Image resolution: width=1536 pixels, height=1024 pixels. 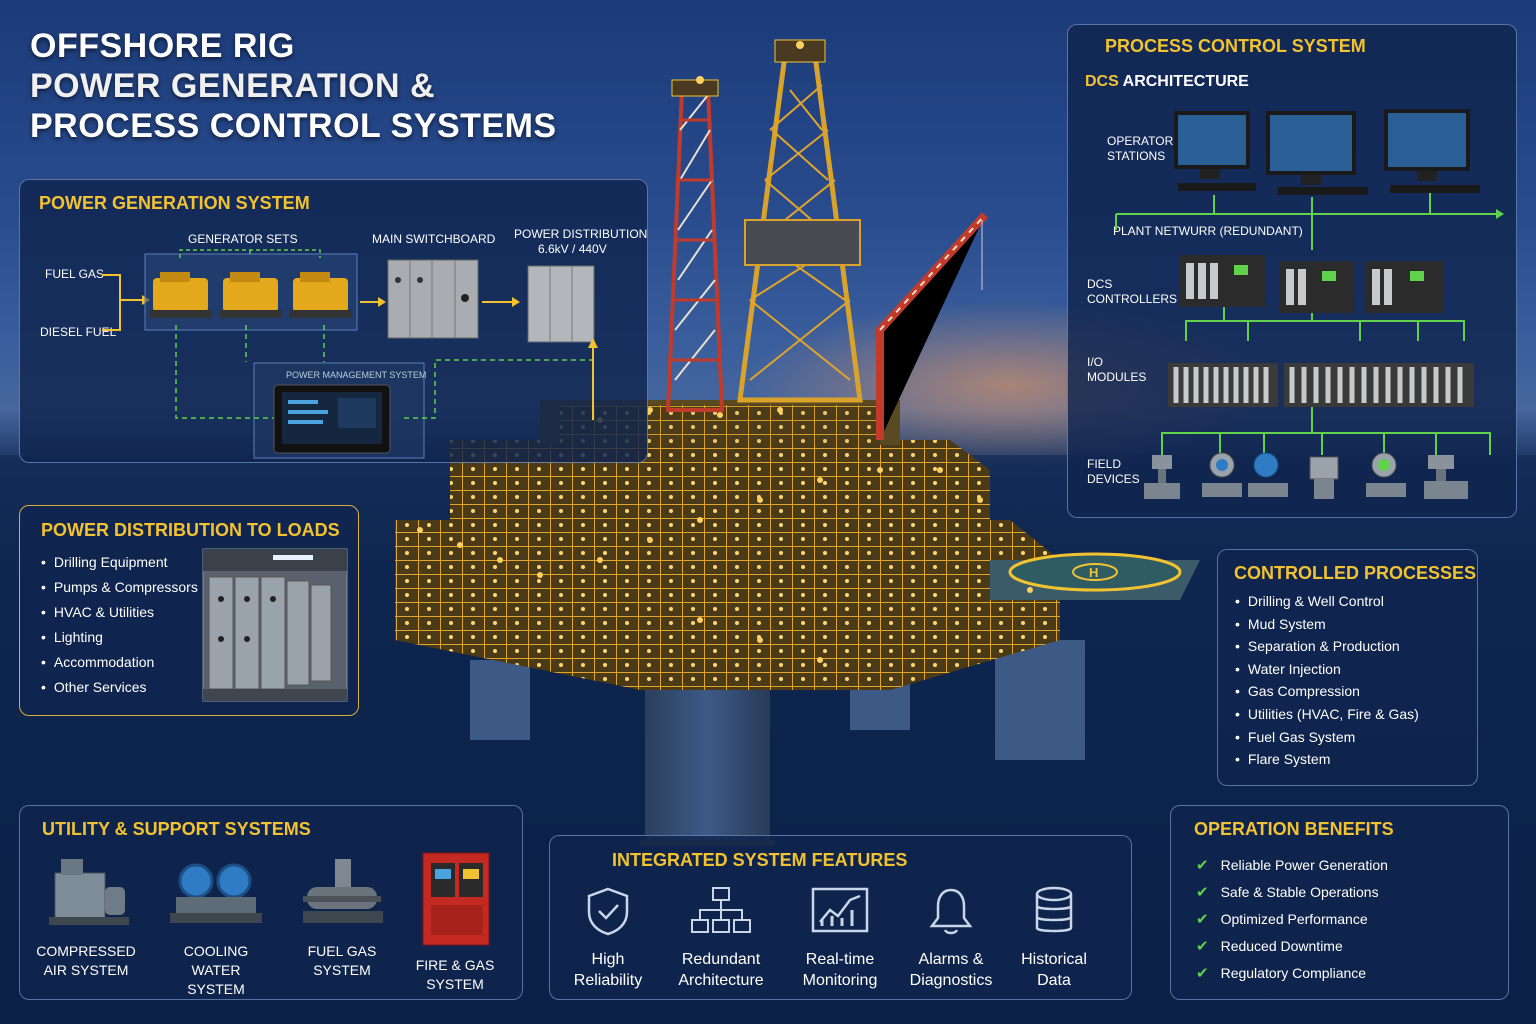 I want to click on compressed-air-label: COMPRESSED AIR SYSTEM, so click(x=86, y=960).